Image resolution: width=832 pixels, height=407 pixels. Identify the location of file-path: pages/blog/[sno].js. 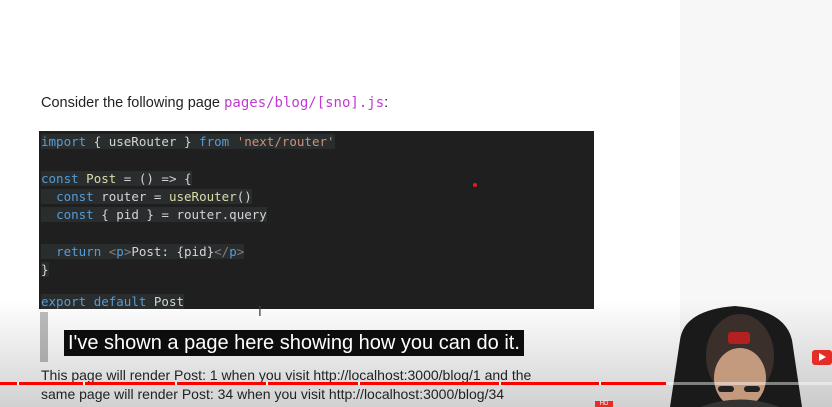
(304, 103).